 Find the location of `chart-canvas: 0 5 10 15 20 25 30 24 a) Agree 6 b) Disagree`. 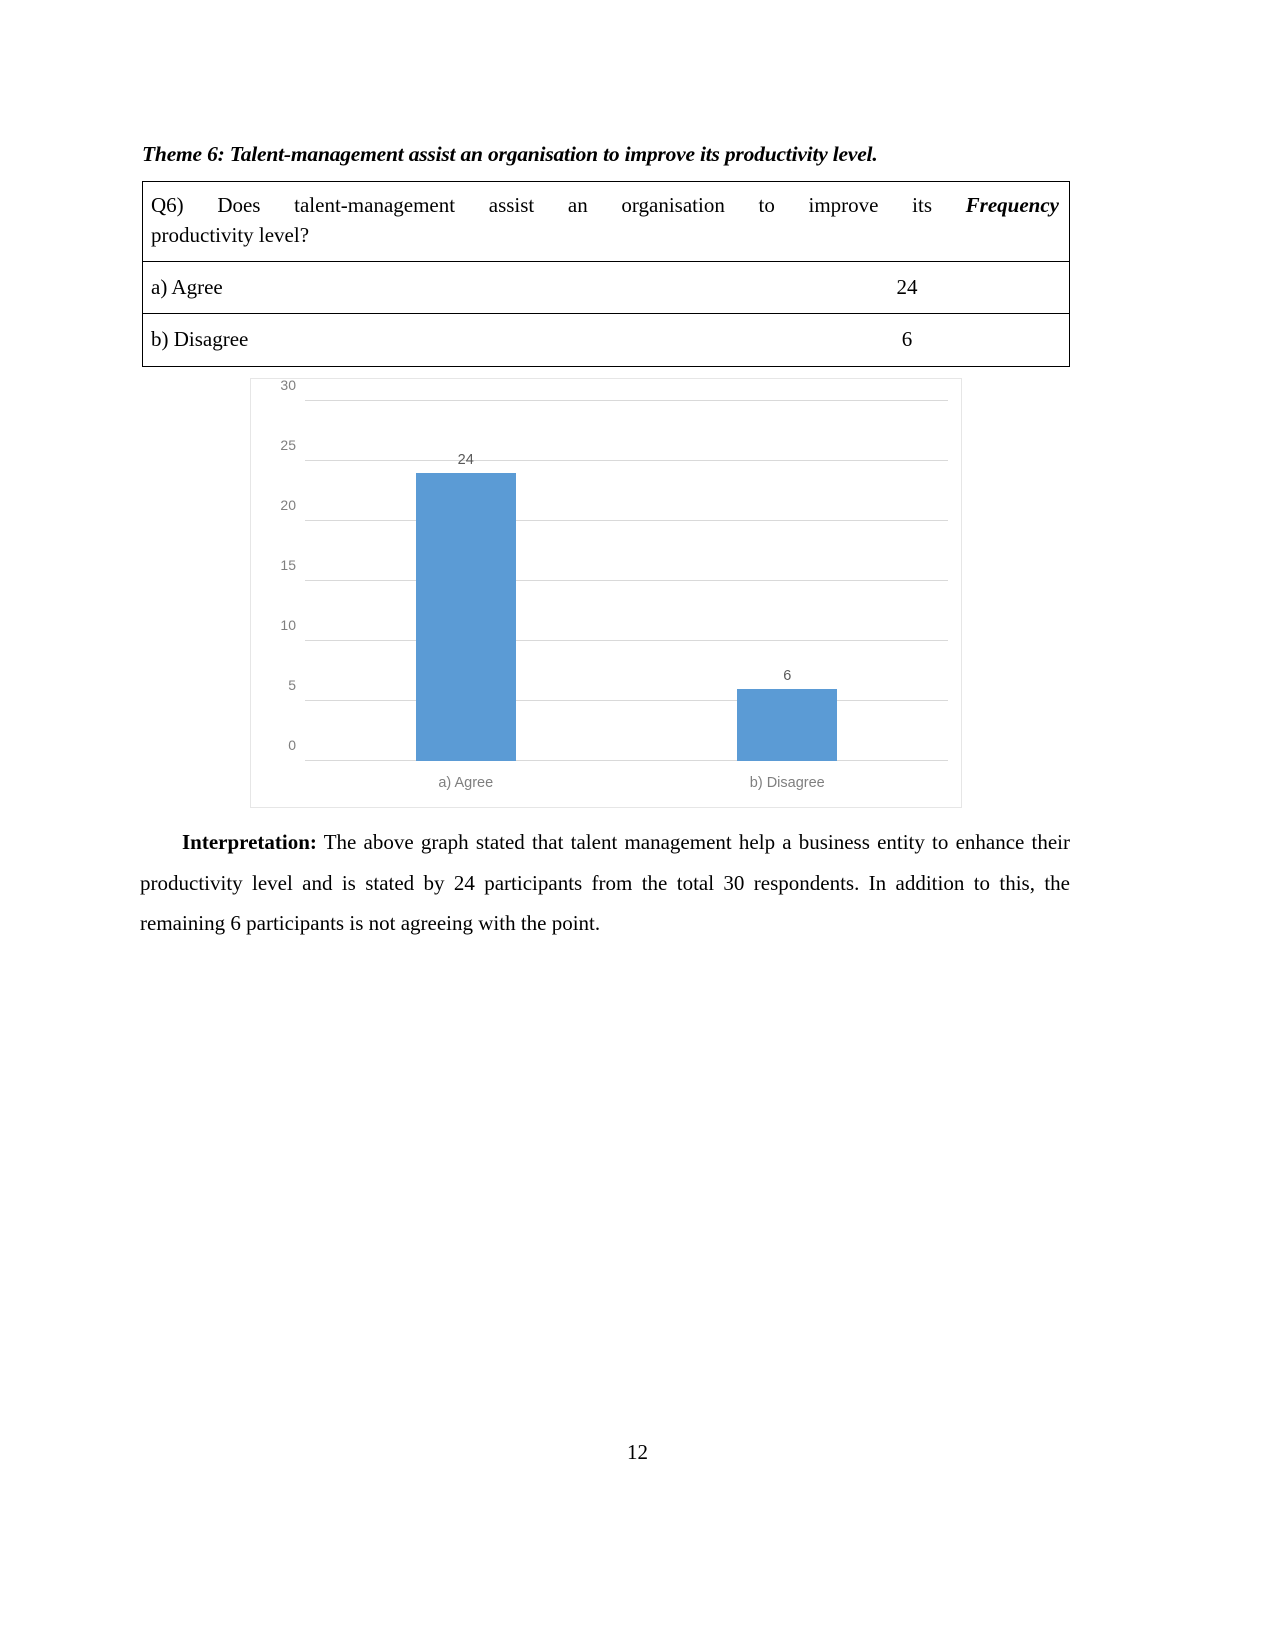

chart-canvas: 0 5 10 15 20 25 30 24 a) Agree 6 b) Disagree is located at coordinates (606, 592).